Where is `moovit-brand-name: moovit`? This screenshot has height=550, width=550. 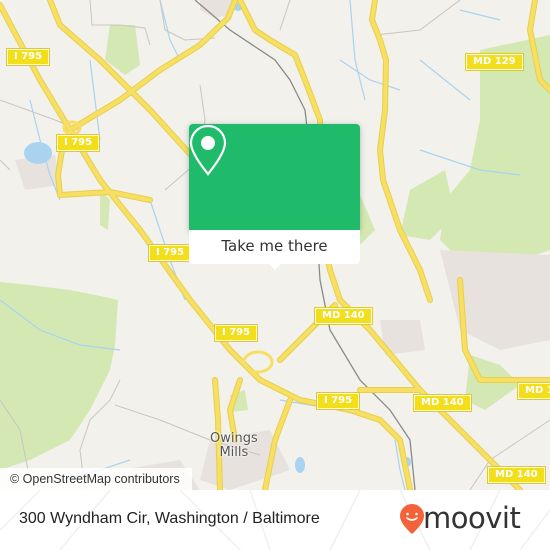 moovit-brand-name: moovit is located at coordinates (472, 518).